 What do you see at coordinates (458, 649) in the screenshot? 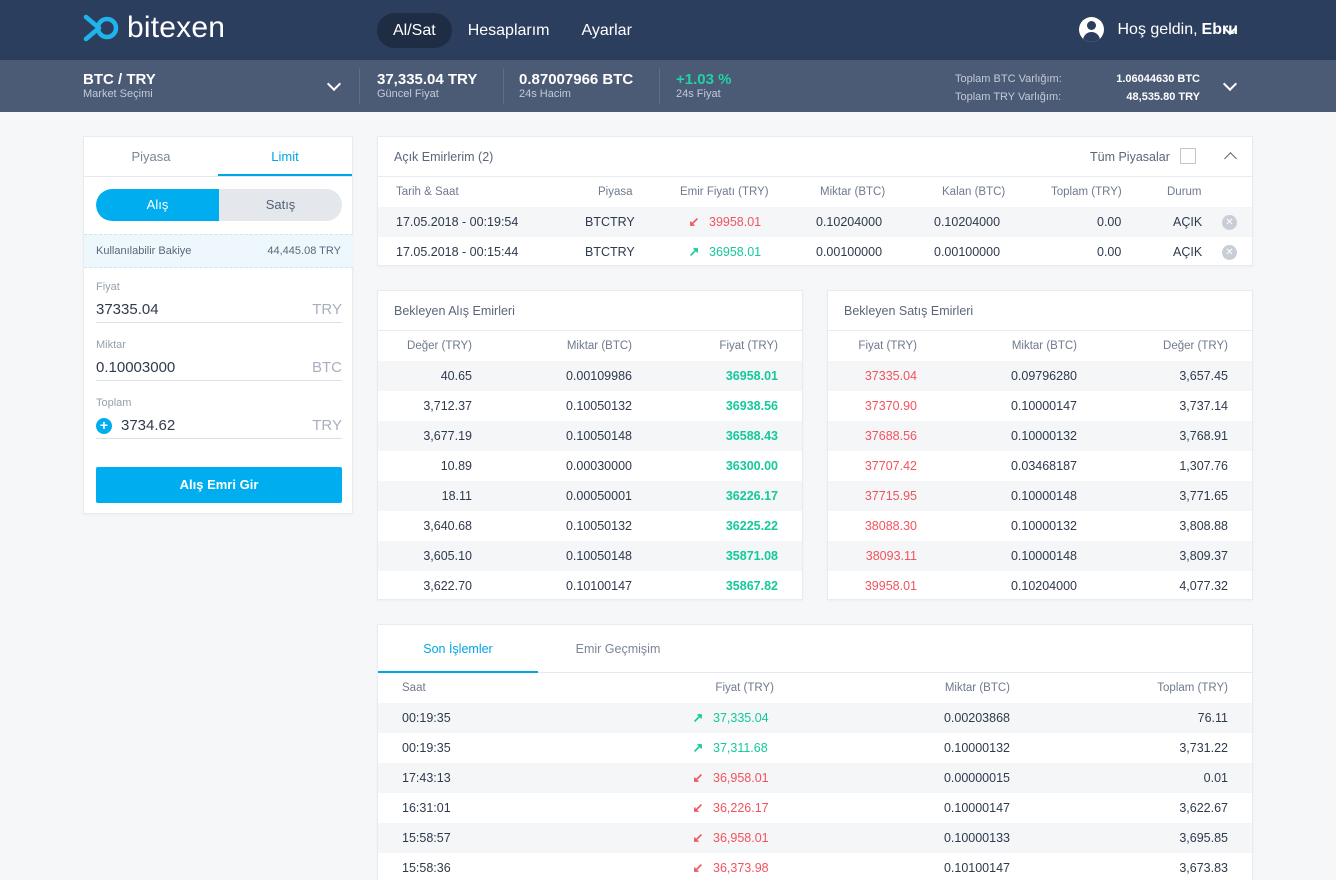
I see `tab-recent-trades: Son İşlemler` at bounding box center [458, 649].